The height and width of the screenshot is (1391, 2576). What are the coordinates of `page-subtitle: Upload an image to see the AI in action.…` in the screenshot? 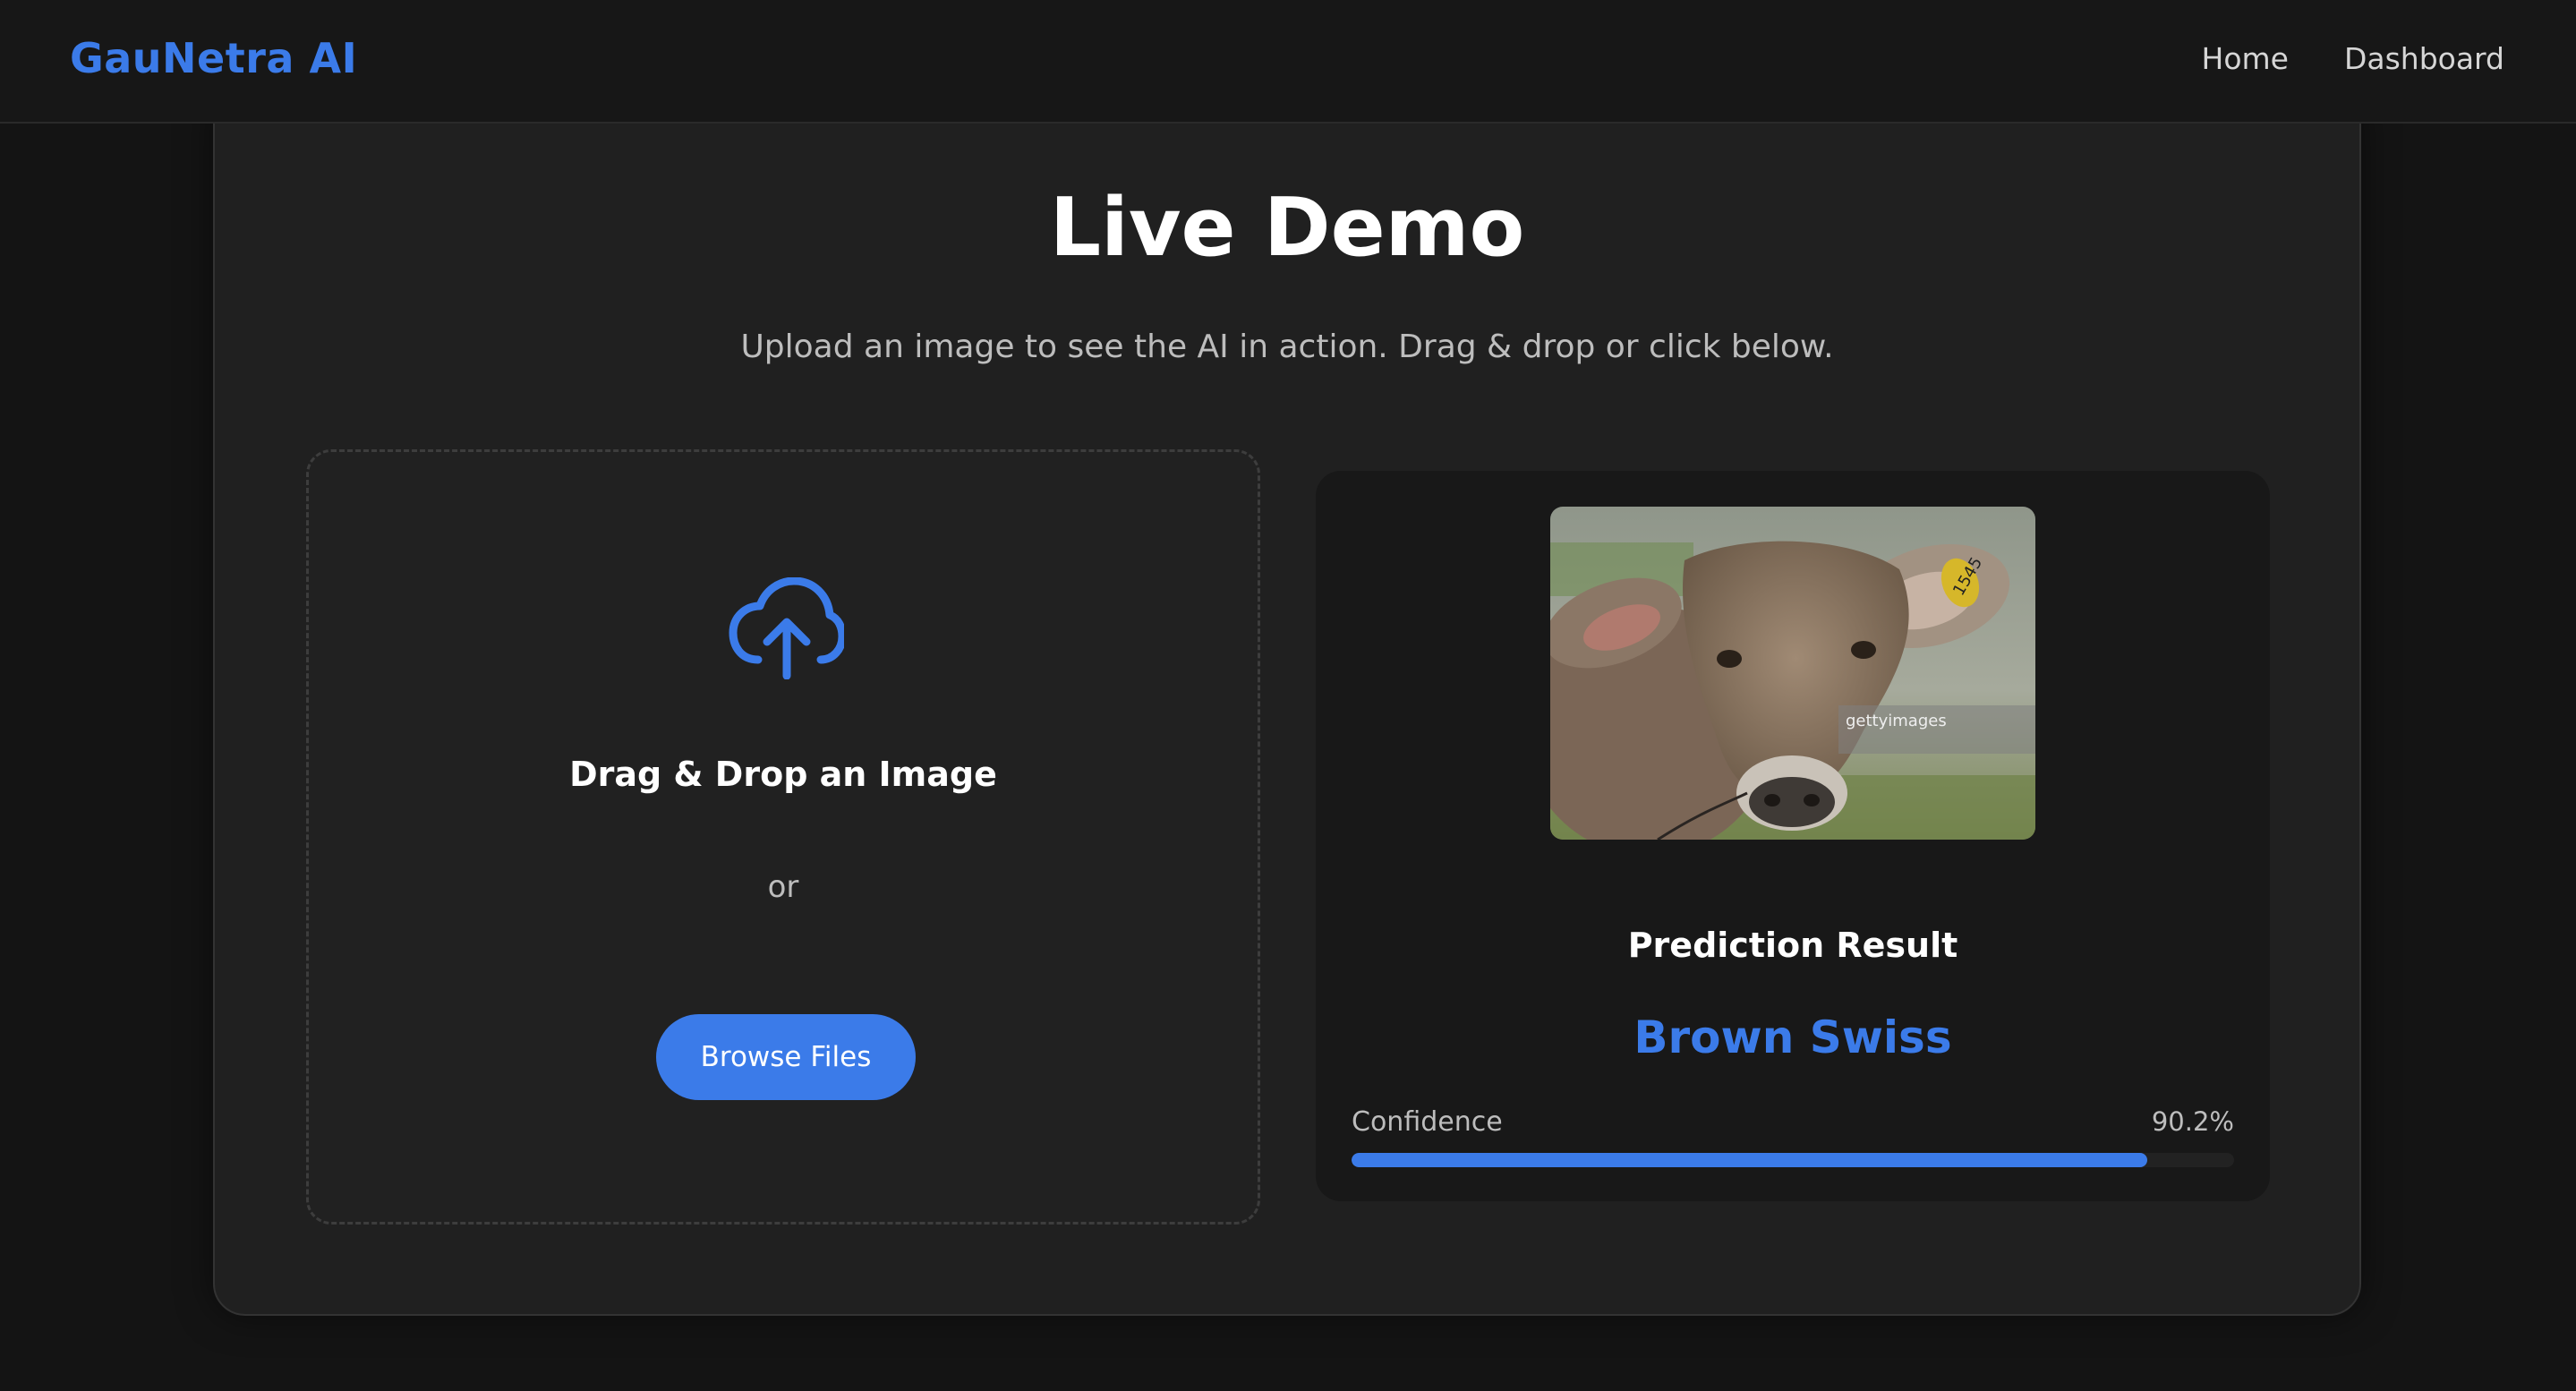 It's located at (1287, 347).